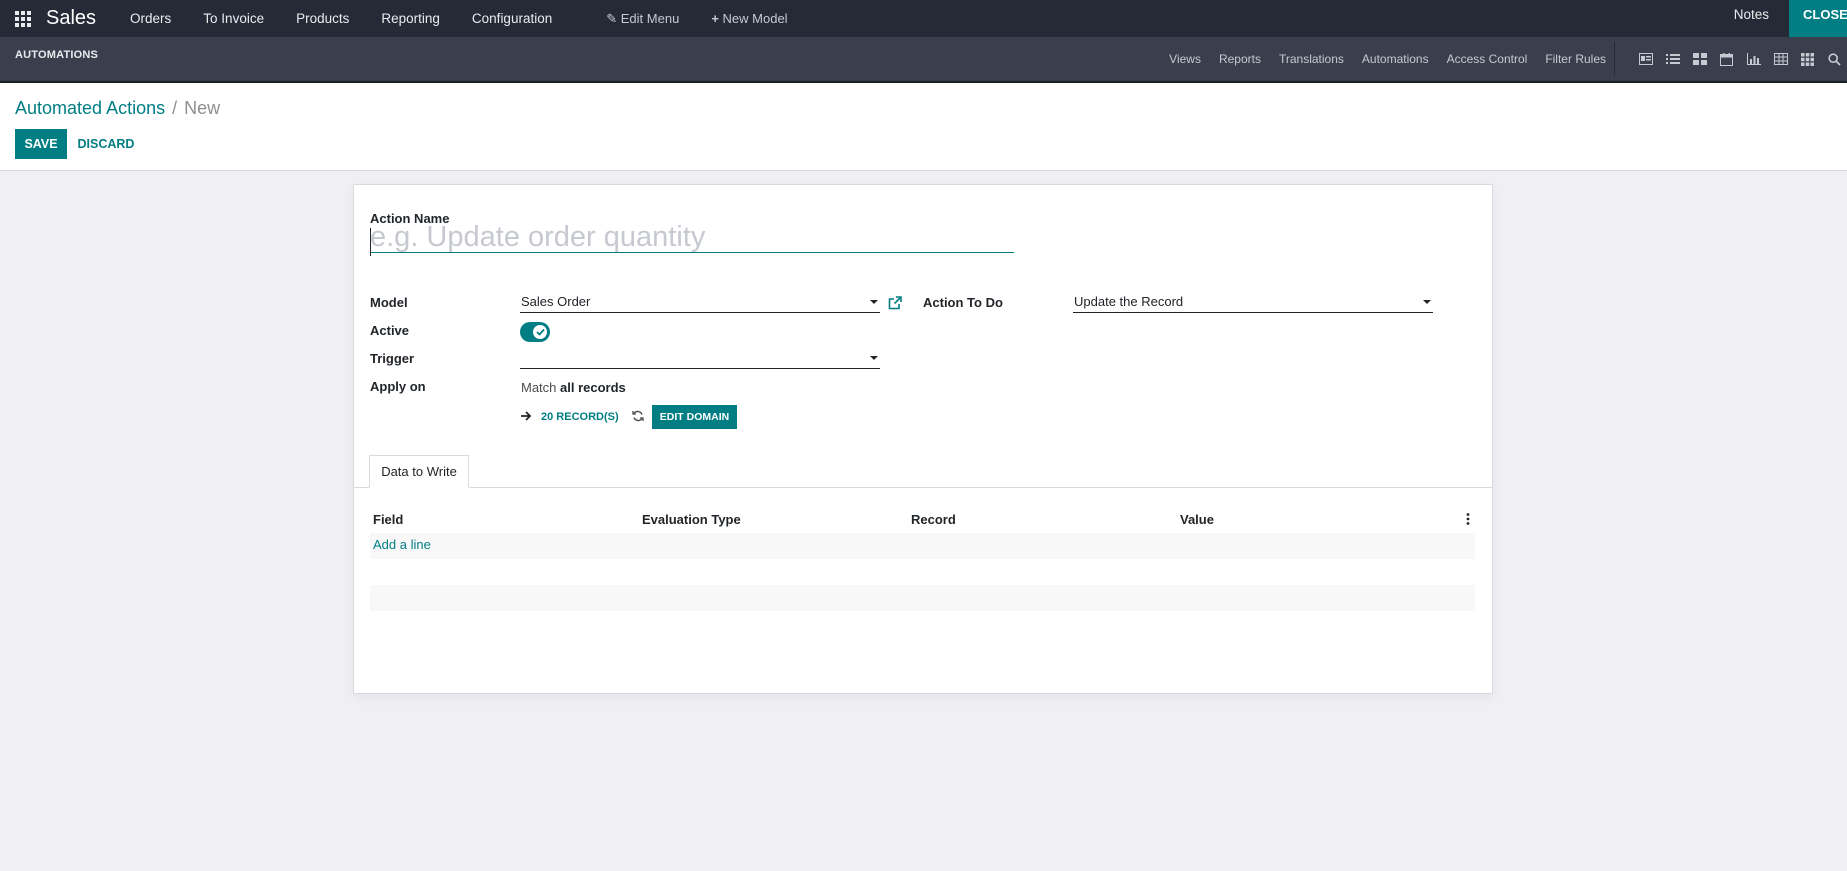  What do you see at coordinates (1468, 519) in the screenshot?
I see `optional-columns-icon` at bounding box center [1468, 519].